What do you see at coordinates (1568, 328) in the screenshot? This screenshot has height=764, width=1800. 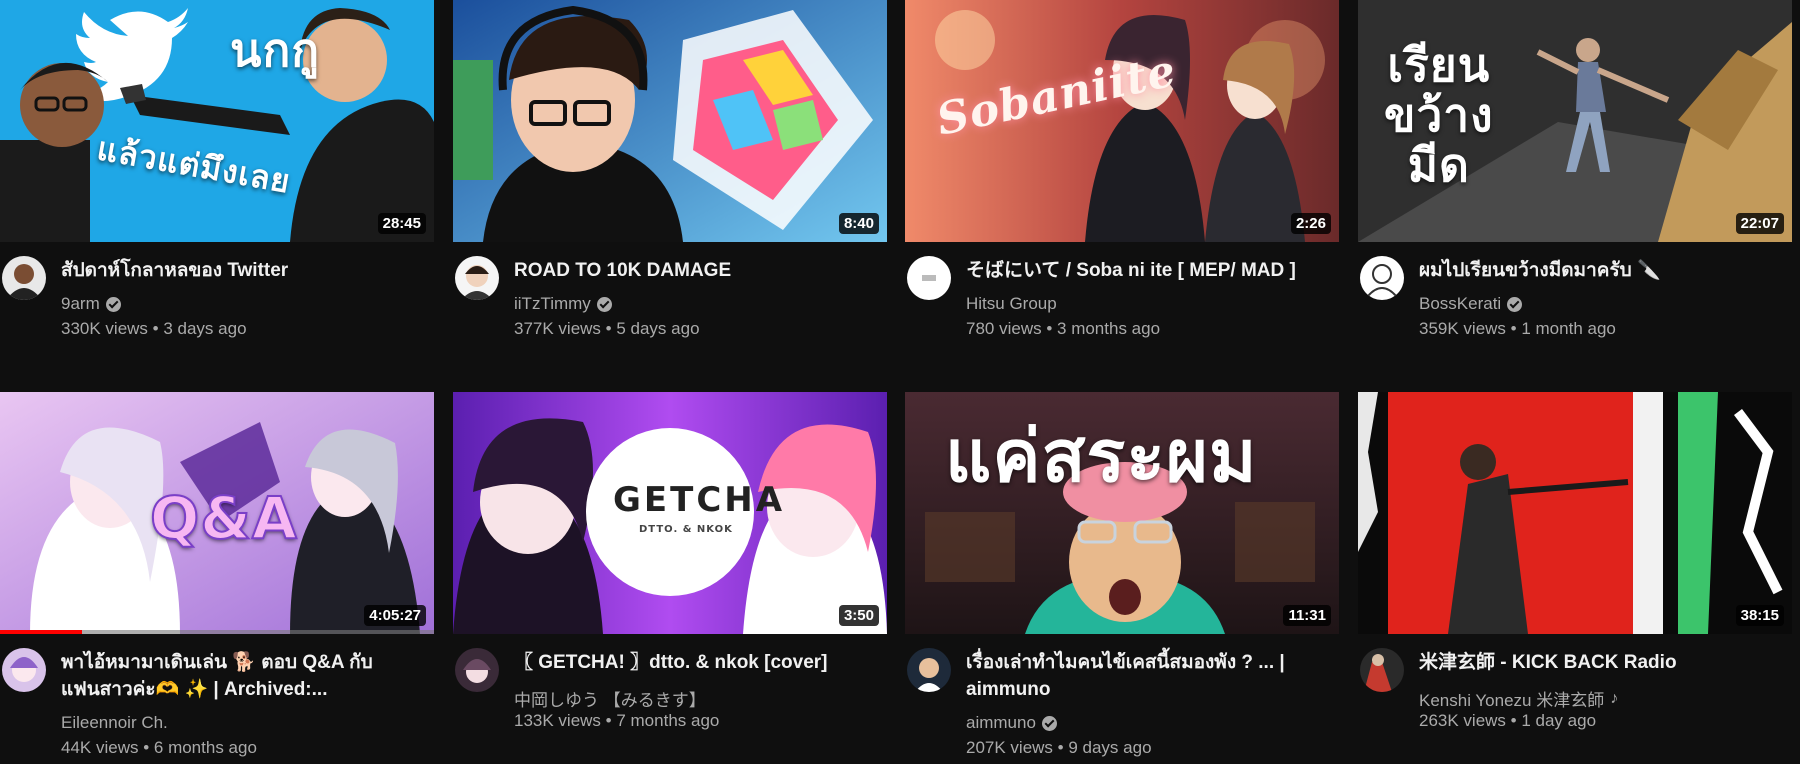 I see `upload-age: 1 month ago` at bounding box center [1568, 328].